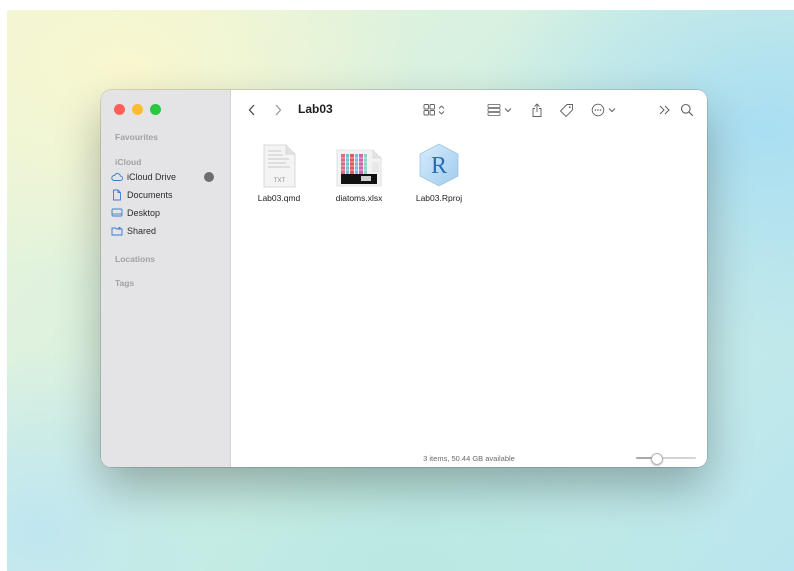 This screenshot has height=571, width=794. I want to click on desktop-icon, so click(117, 213).